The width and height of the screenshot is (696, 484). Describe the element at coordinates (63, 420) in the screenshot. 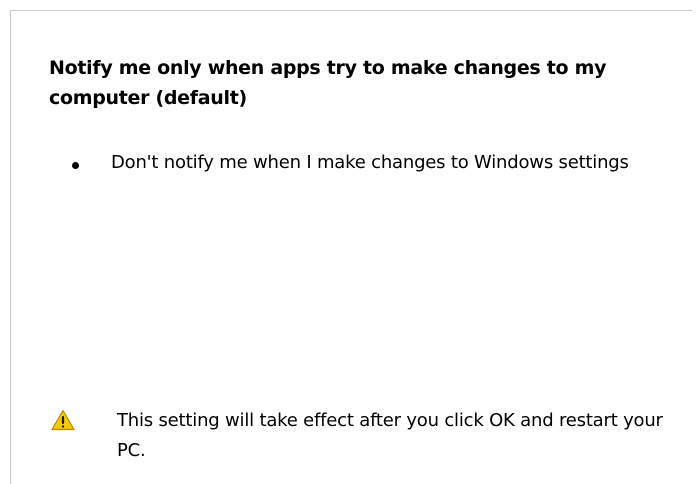

I see `warning-triangle-icon` at that location.